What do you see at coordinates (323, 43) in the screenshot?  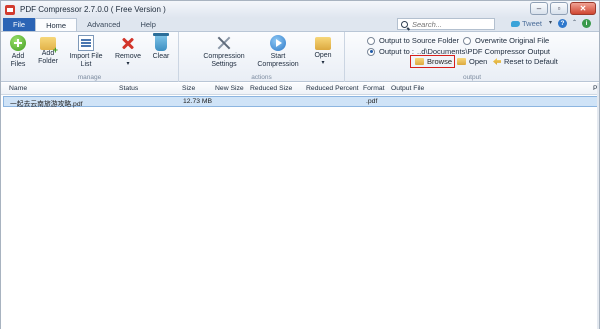 I see `open-folder-icon` at bounding box center [323, 43].